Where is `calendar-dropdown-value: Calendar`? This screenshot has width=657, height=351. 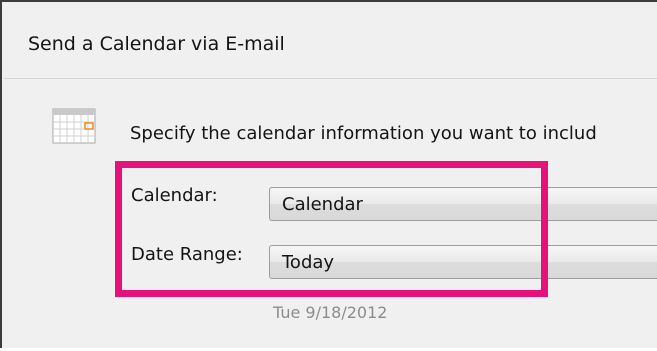 calendar-dropdown-value: Calendar is located at coordinates (322, 204).